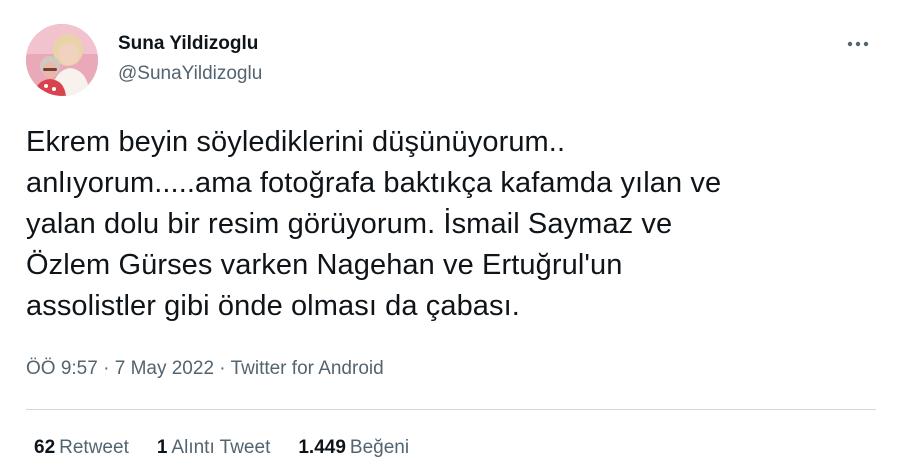 The image size is (900, 476). What do you see at coordinates (62, 368) in the screenshot?
I see `tweet-time: ÖÖ 9:57` at bounding box center [62, 368].